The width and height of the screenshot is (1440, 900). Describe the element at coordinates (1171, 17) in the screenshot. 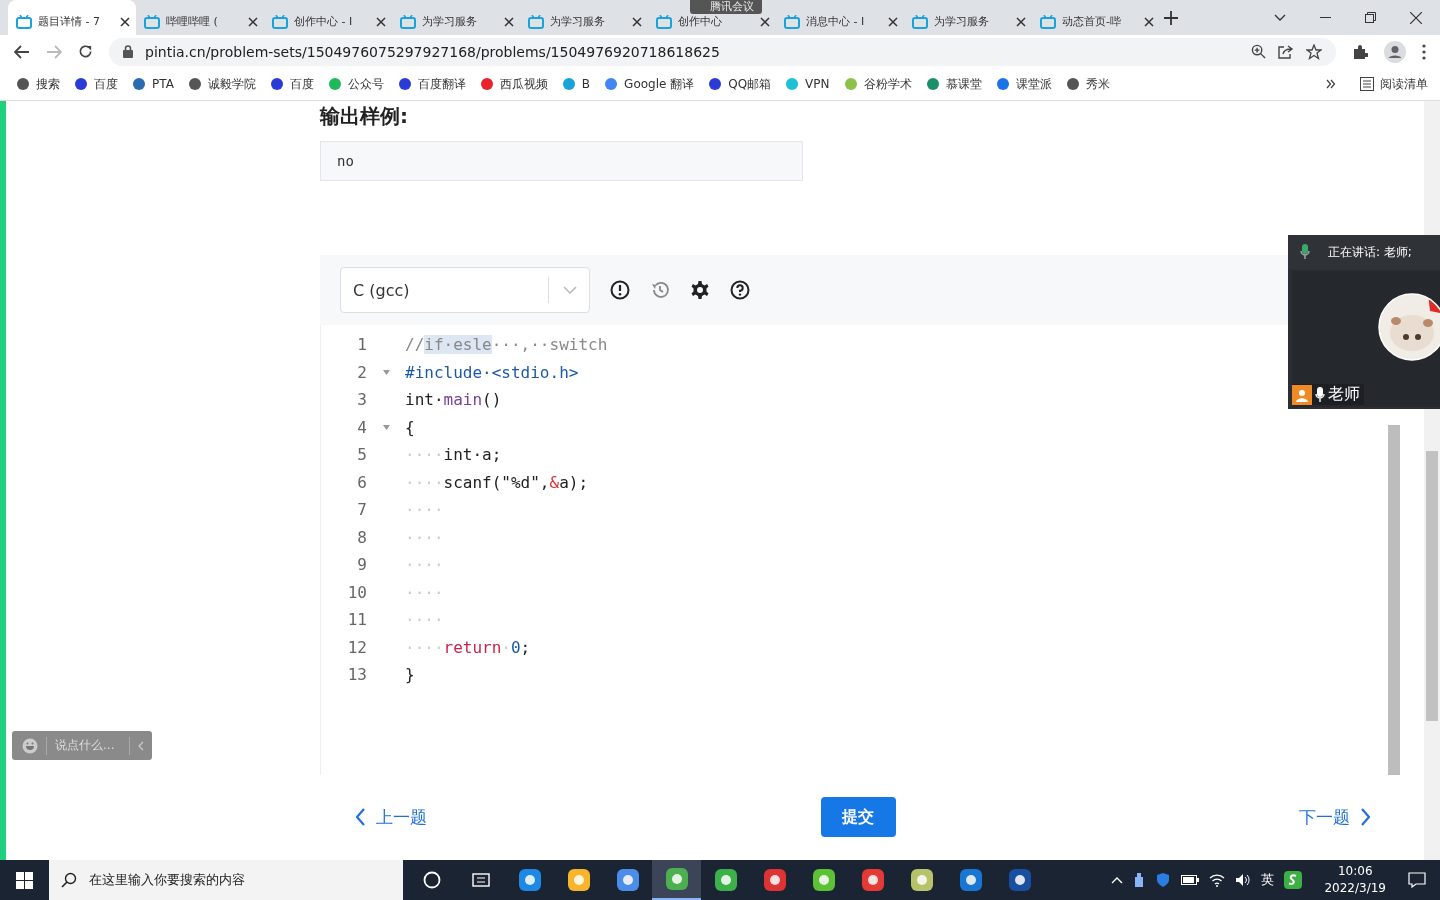

I see `add-icon` at that location.